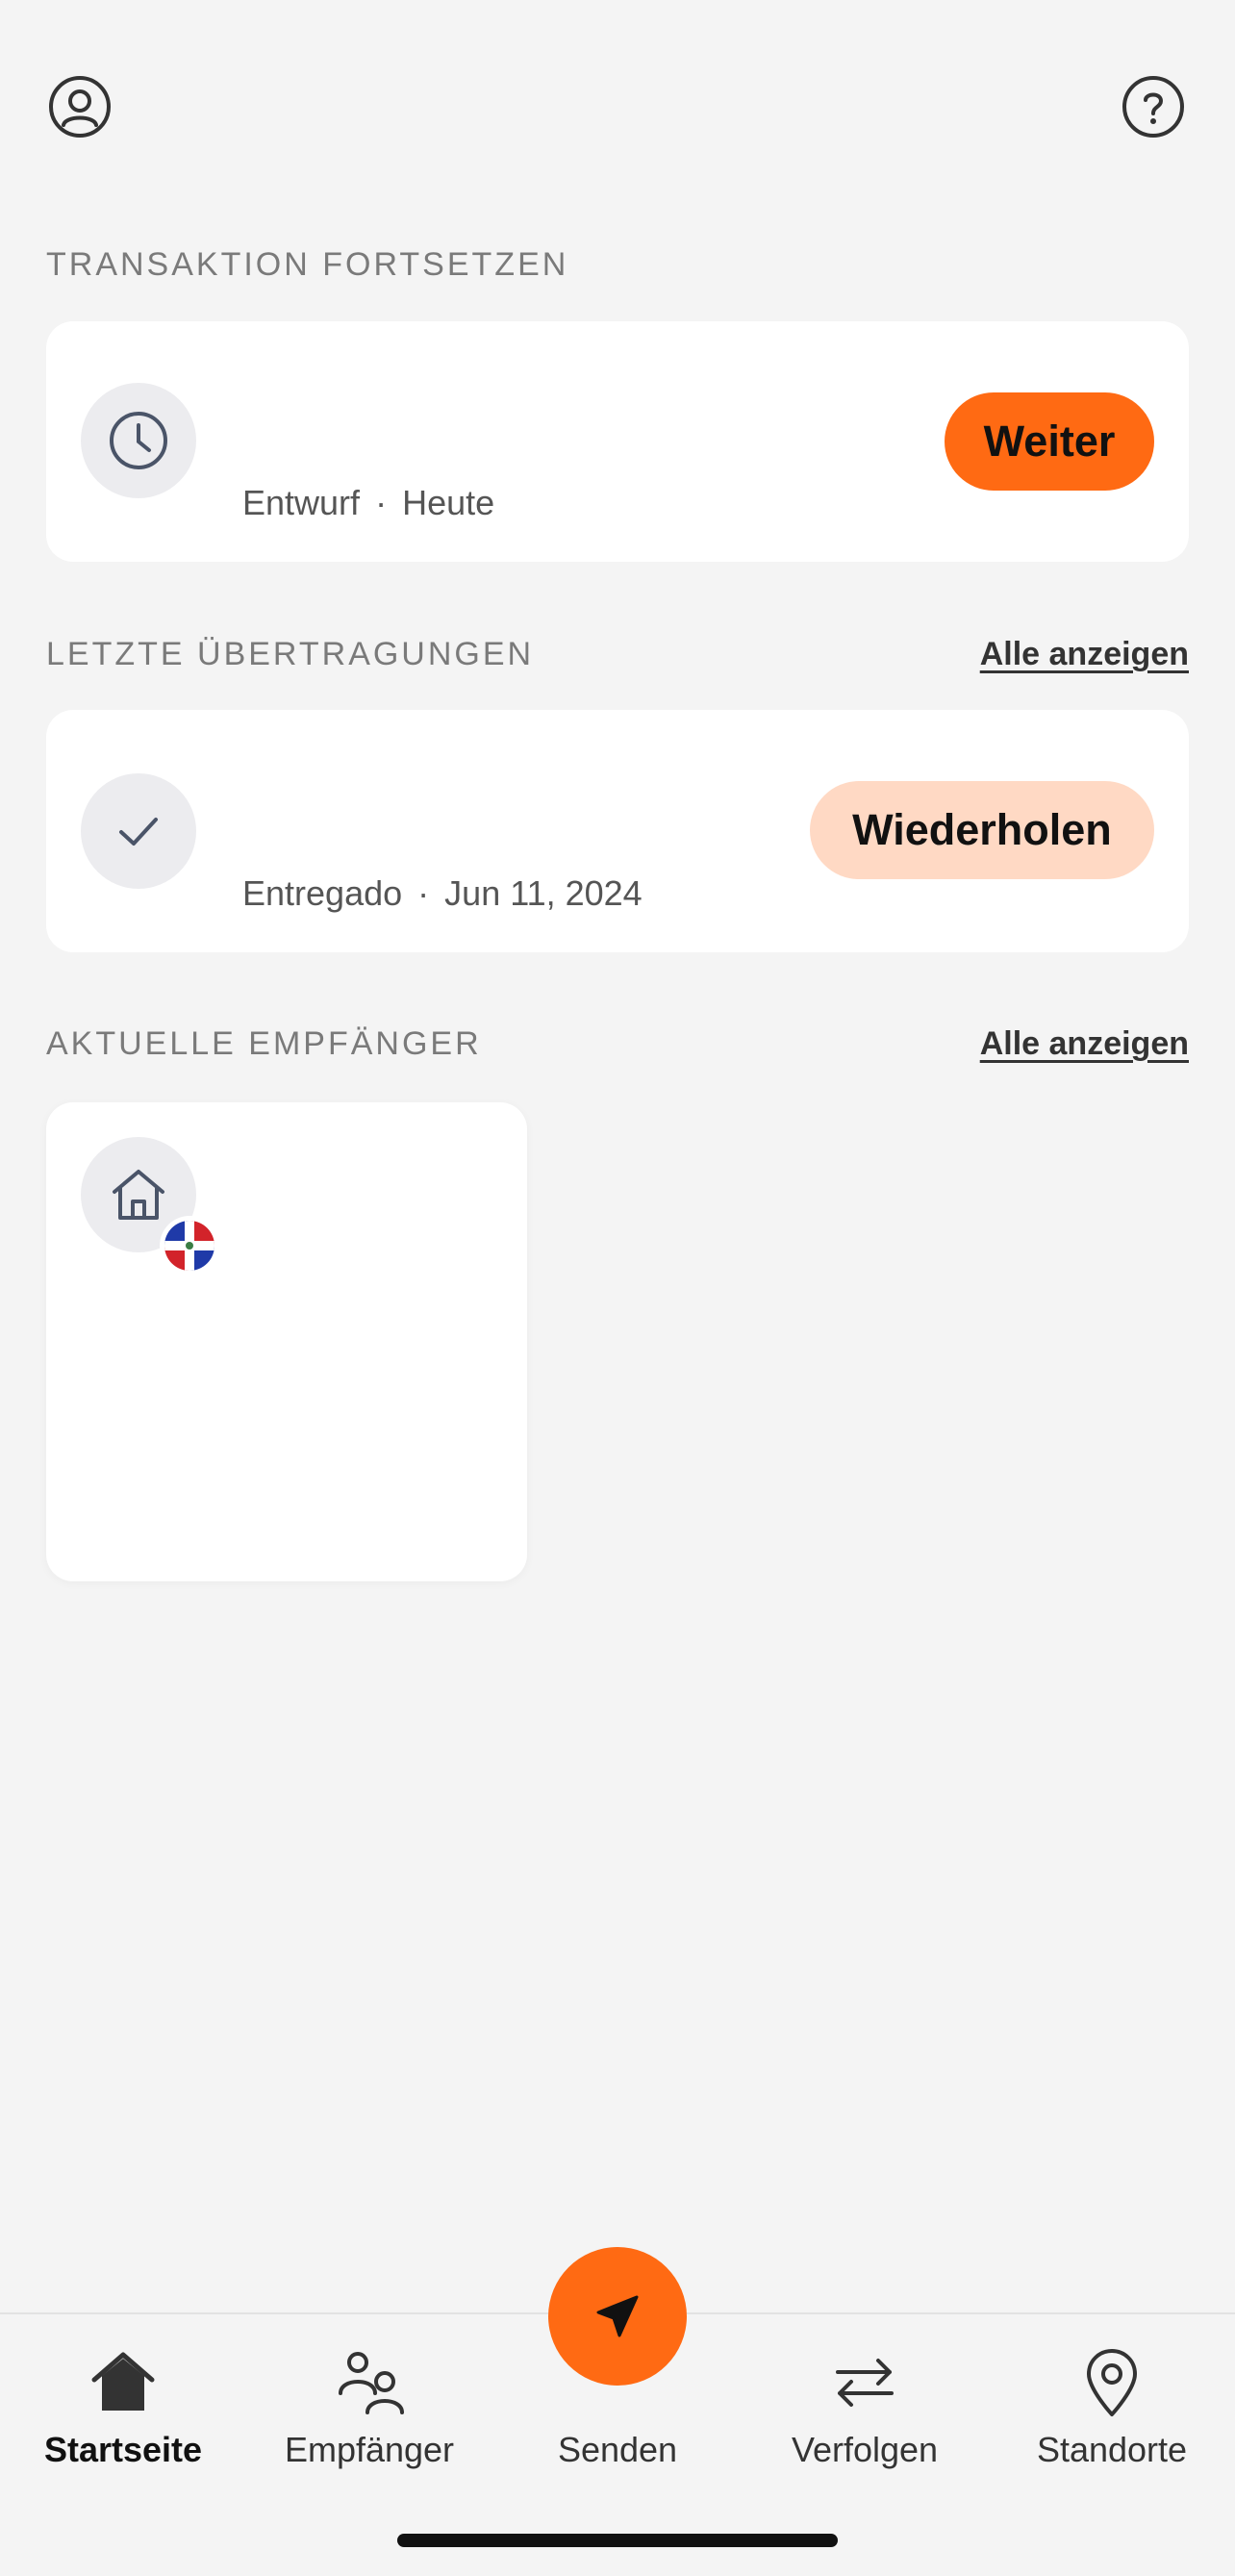 This screenshot has height=2576, width=1235. I want to click on clock-icon, so click(138, 441).